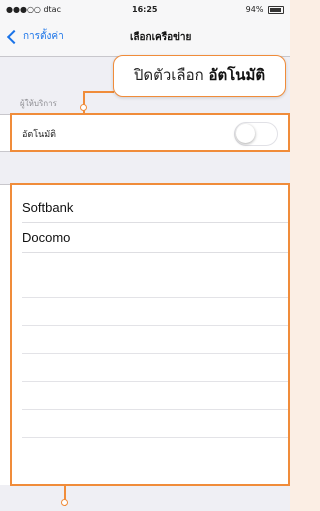  I want to click on back-label: การตั้งค่า, so click(43, 36).